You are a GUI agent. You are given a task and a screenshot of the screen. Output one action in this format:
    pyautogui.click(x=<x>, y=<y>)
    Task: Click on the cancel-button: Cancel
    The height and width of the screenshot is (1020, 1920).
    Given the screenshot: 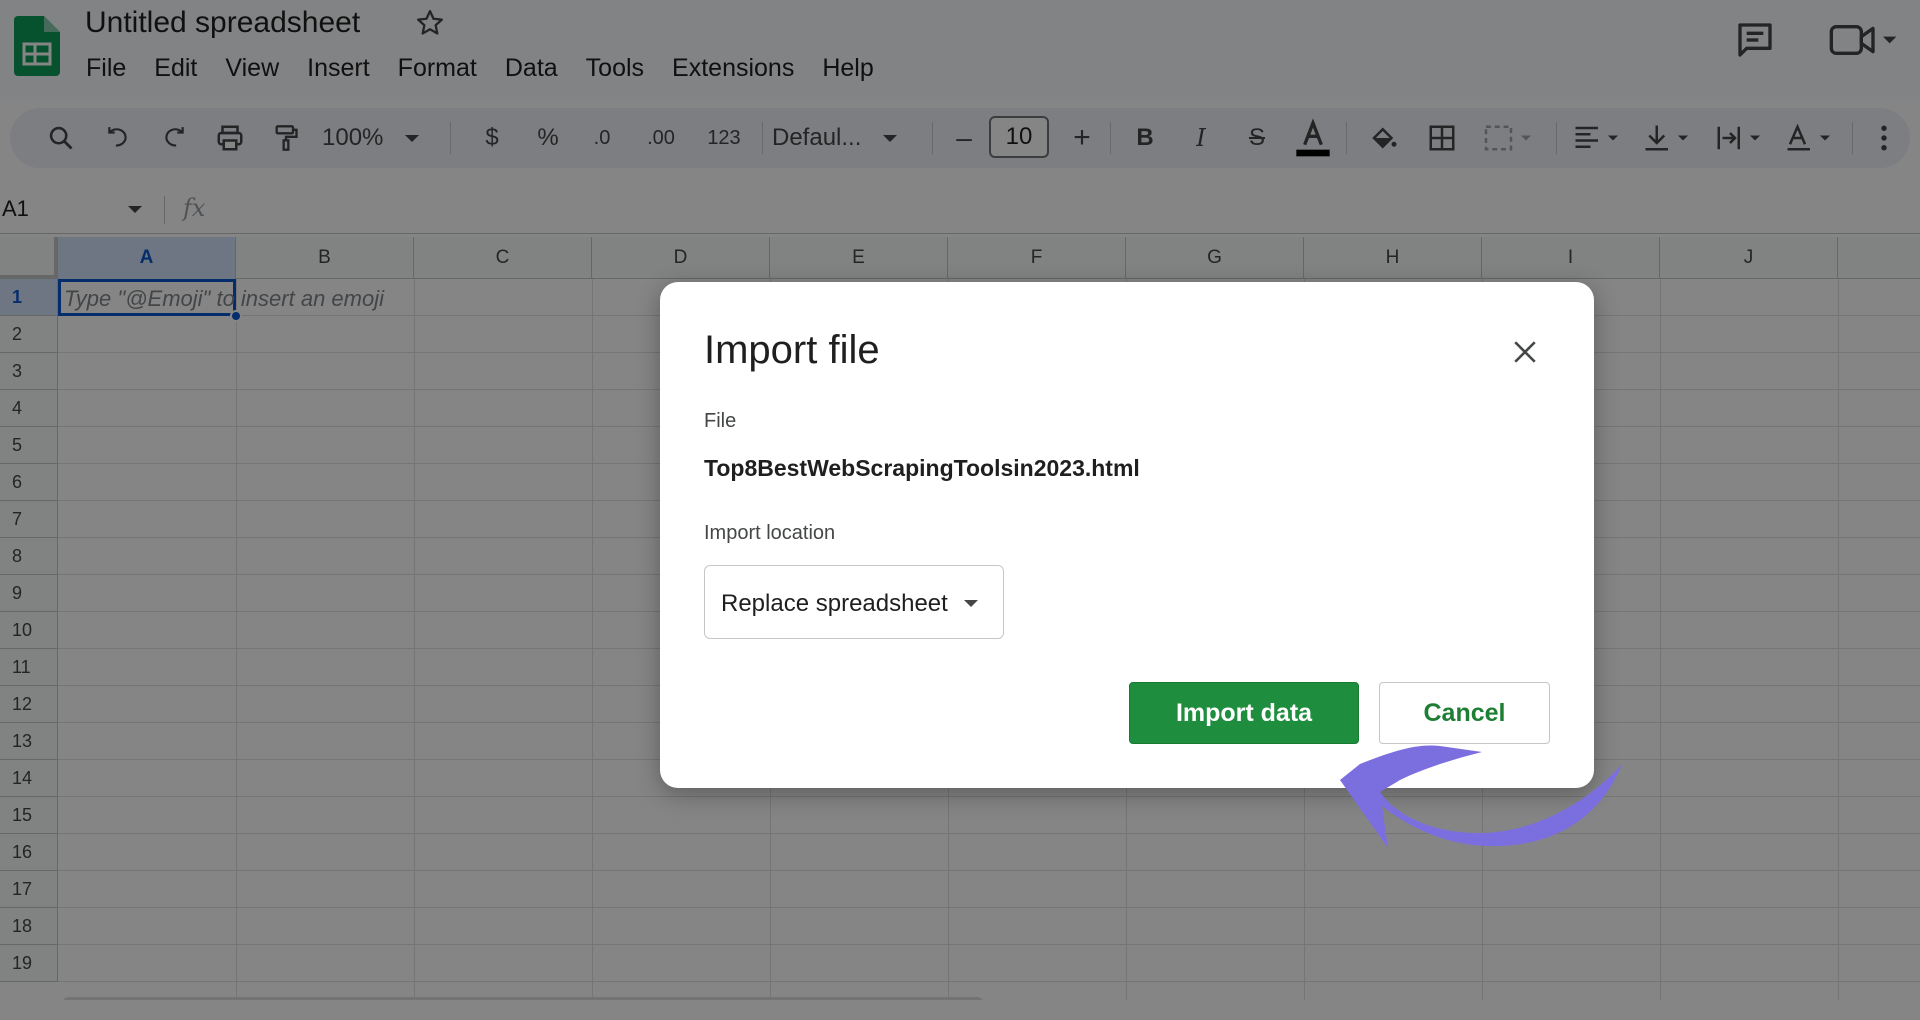 What is the action you would take?
    pyautogui.click(x=1464, y=713)
    